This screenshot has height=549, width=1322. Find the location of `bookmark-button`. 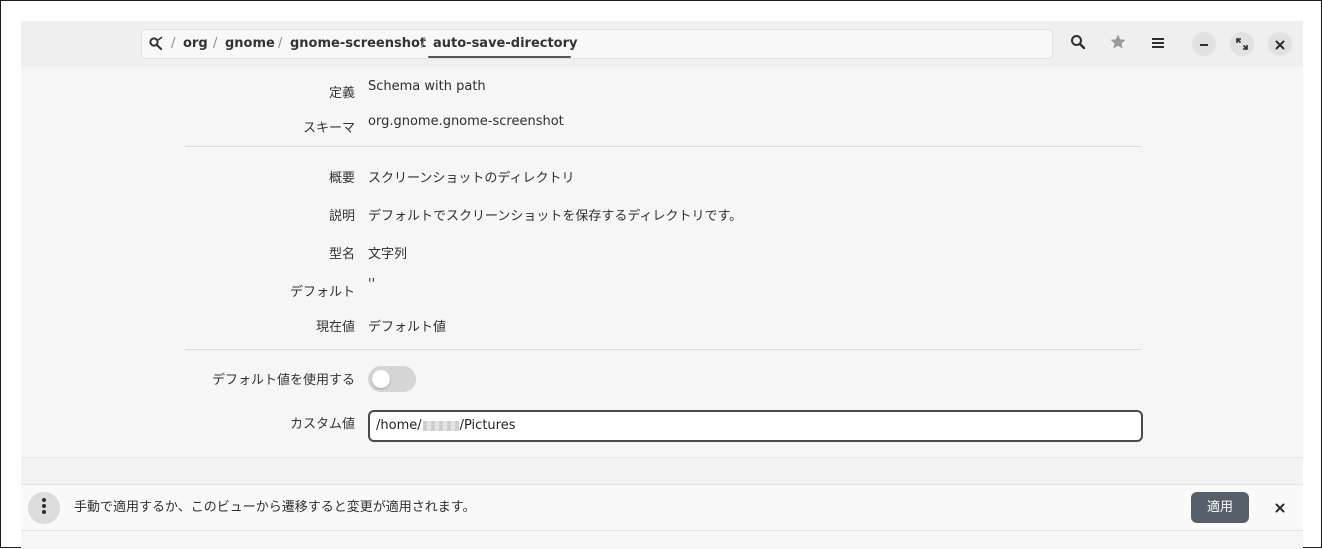

bookmark-button is located at coordinates (1118, 44).